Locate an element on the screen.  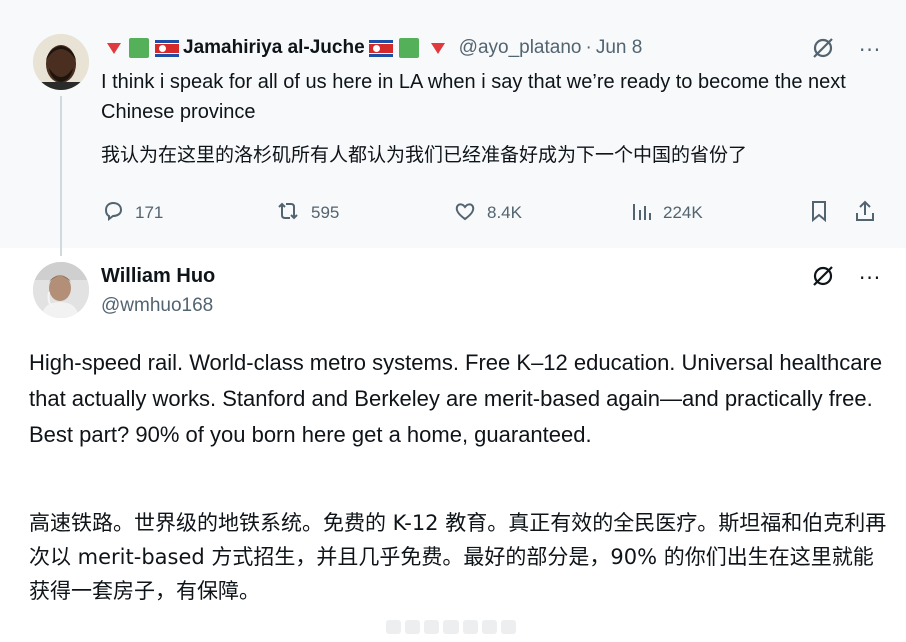
post-date: Jun 8 is located at coordinates (619, 48).